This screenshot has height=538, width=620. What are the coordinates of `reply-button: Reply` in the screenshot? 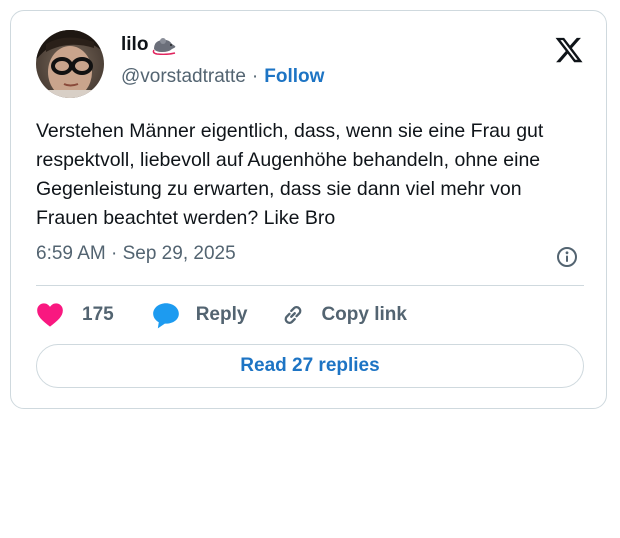 It's located at (200, 315).